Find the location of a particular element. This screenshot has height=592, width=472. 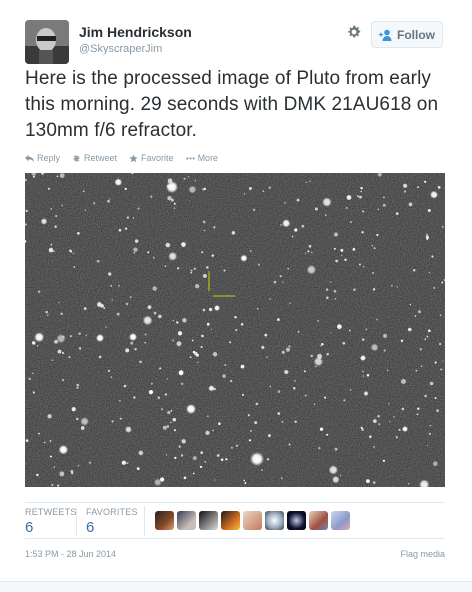

author-name: Jim Hendrickson is located at coordinates (135, 32).